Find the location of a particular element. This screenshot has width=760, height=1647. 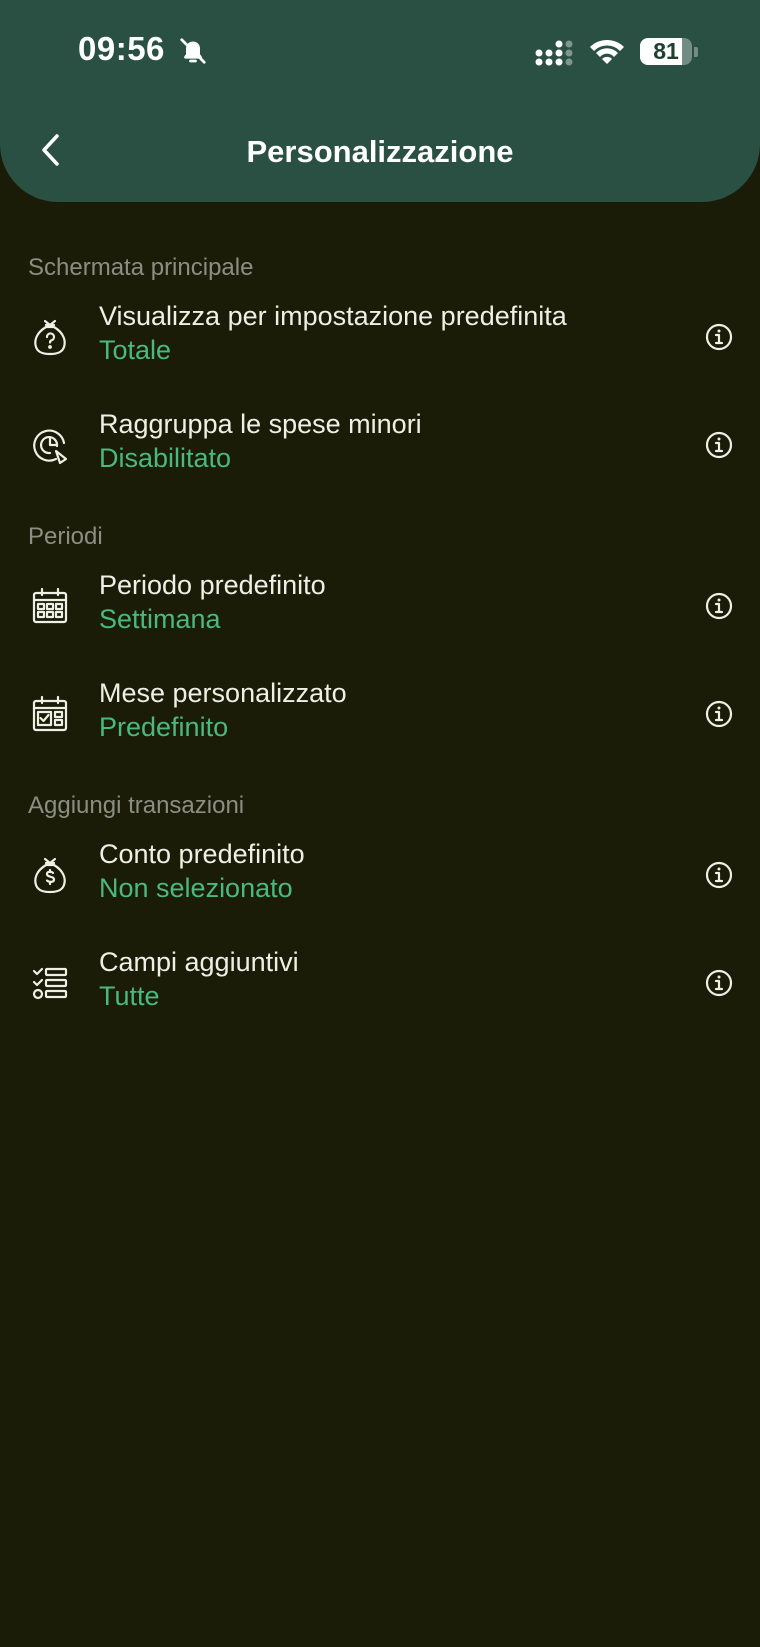

setting-title: Visualizza per impostazione predefinita is located at coordinates (333, 316).